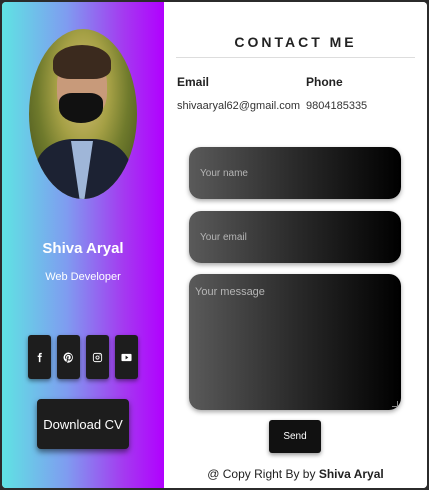 The image size is (429, 490). I want to click on avatar-hair, so click(82, 62).